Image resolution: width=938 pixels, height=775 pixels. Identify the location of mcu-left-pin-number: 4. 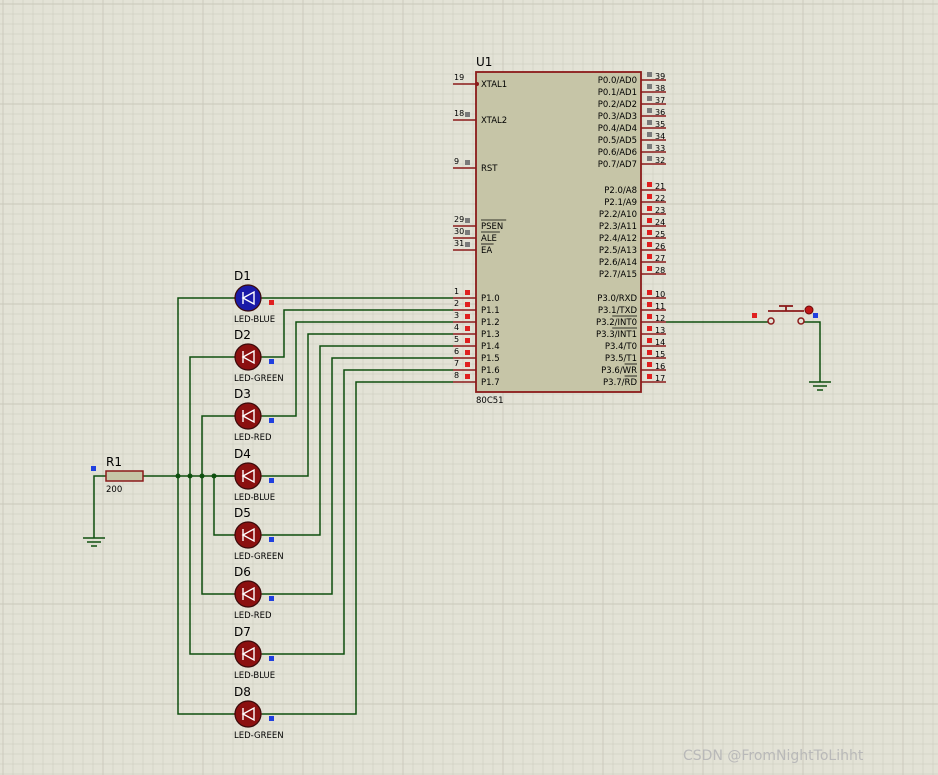
(456, 327).